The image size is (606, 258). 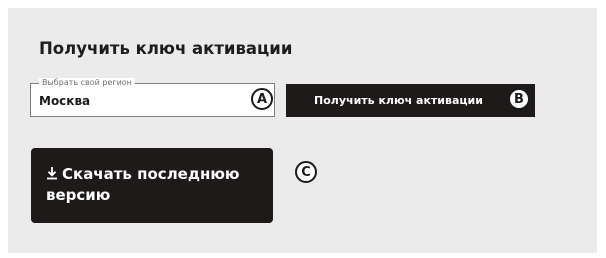 I want to click on callout-marker-c: C, so click(x=306, y=172).